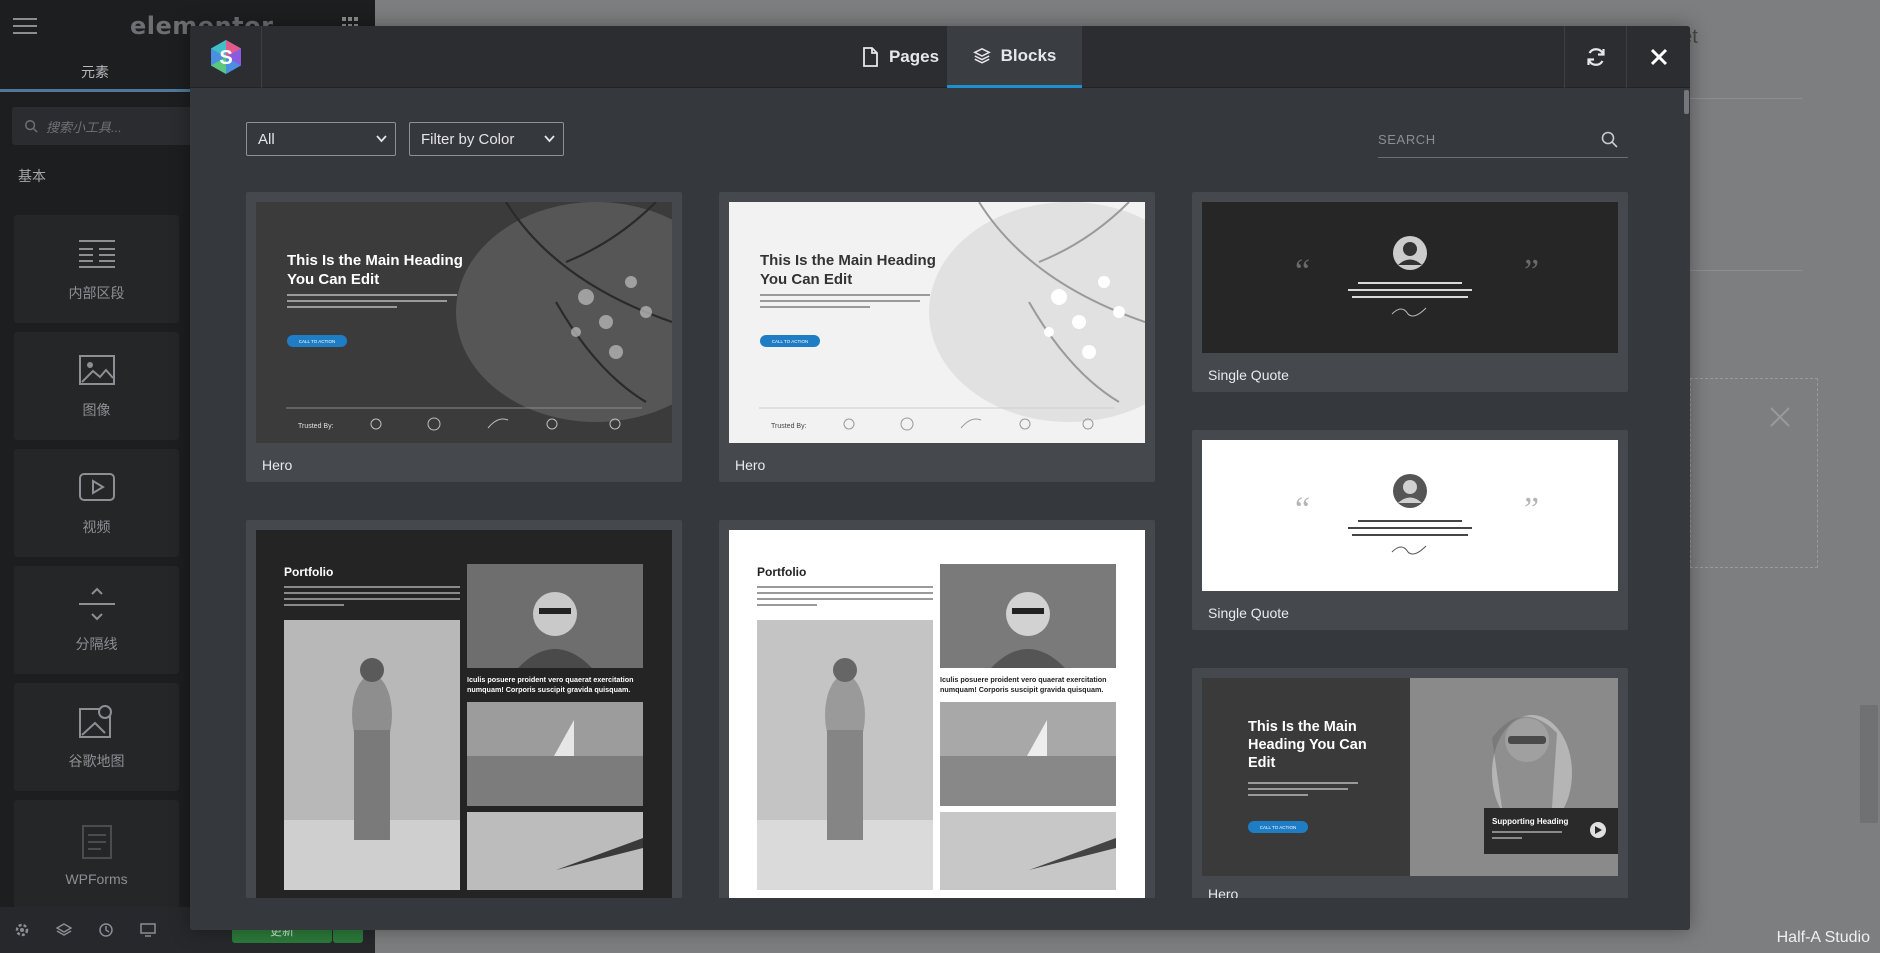 This screenshot has width=1880, height=953. Describe the element at coordinates (1754, 473) in the screenshot. I see `preview-empty-section` at that location.